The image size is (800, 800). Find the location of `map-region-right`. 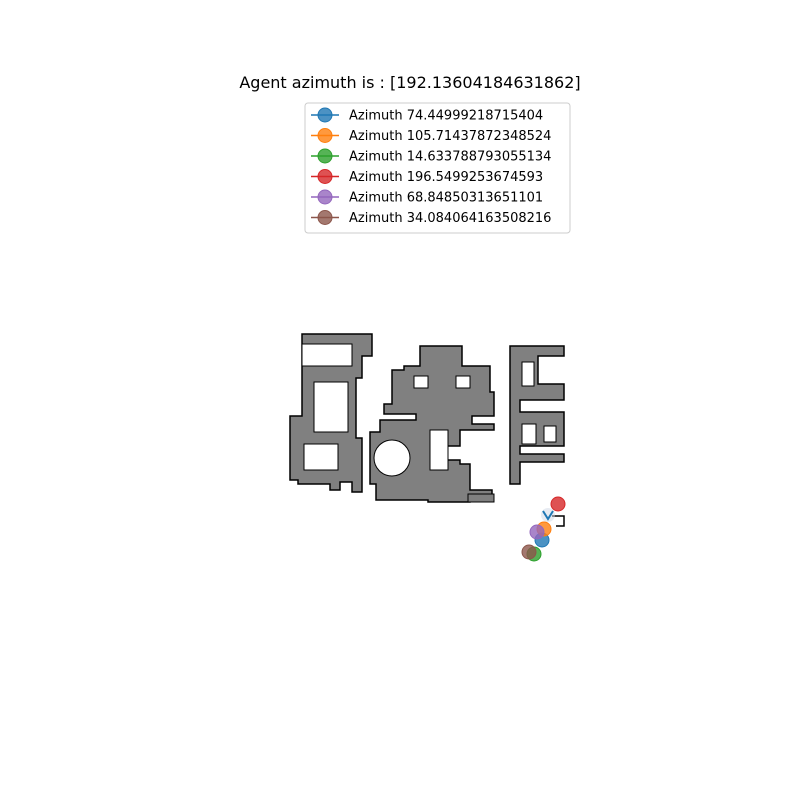

map-region-right is located at coordinates (537, 415).